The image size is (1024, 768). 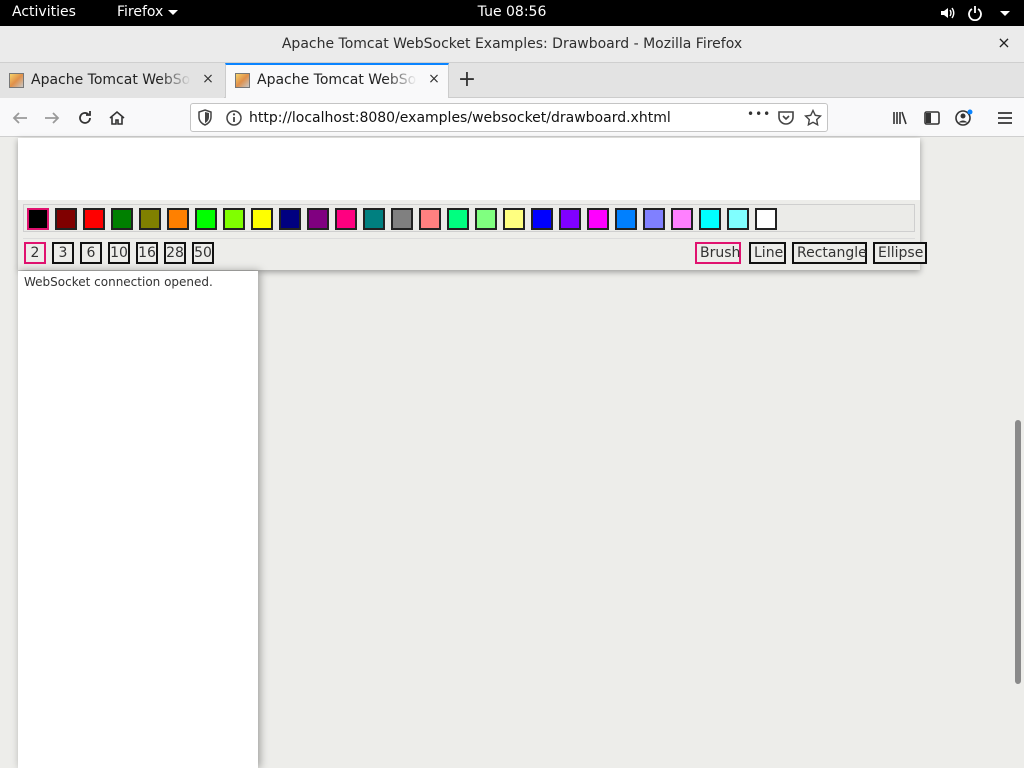 What do you see at coordinates (759, 114) in the screenshot?
I see `page-actions-menu-icon: •••` at bounding box center [759, 114].